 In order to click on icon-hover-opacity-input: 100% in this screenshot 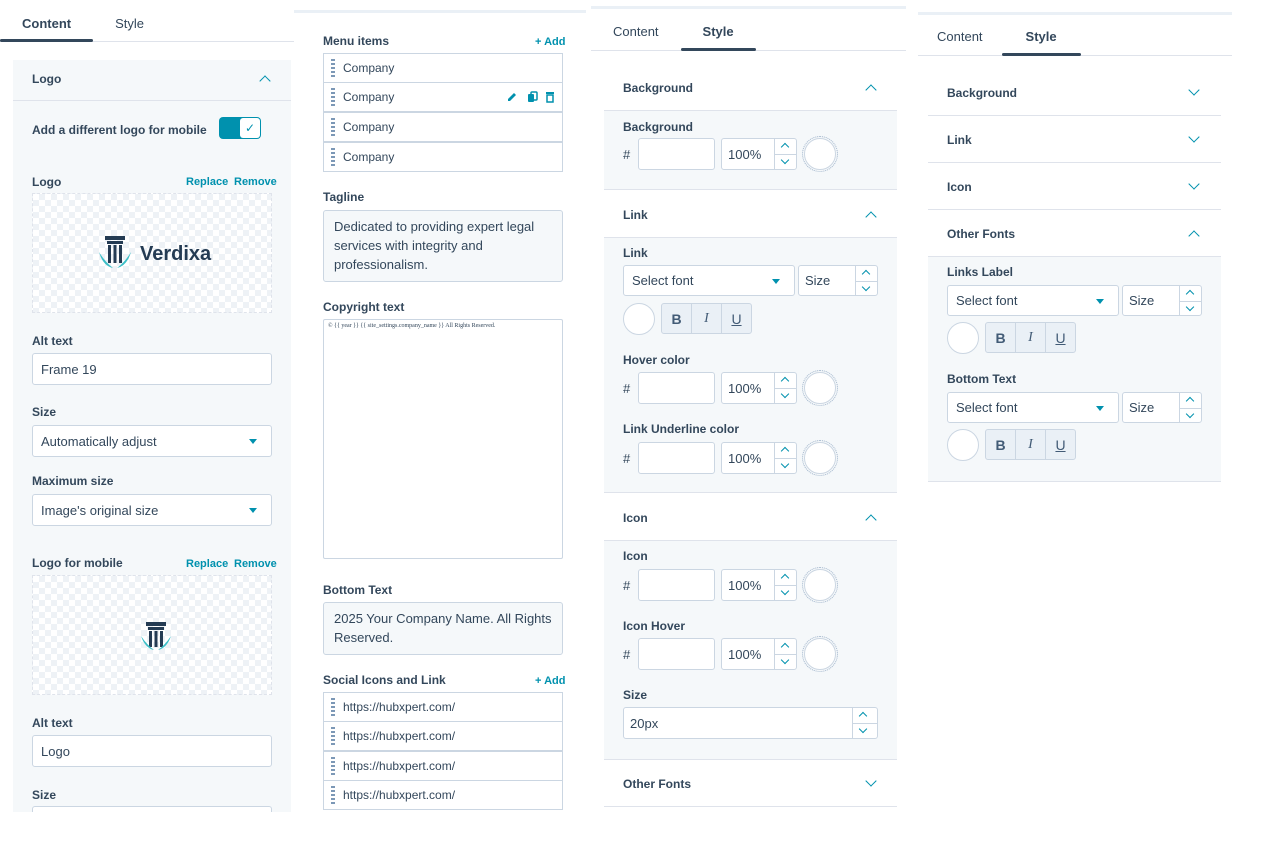, I will do `click(759, 654)`.